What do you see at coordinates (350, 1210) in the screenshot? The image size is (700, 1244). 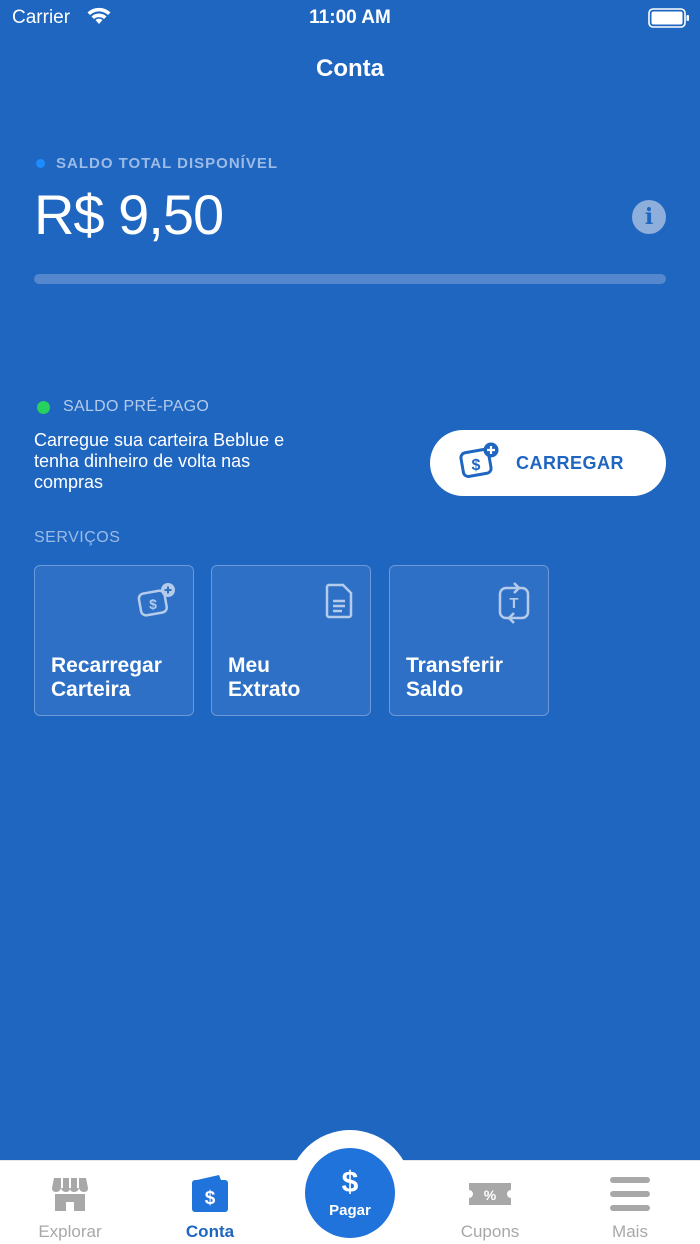 I see `pay-button-label: Pagar` at bounding box center [350, 1210].